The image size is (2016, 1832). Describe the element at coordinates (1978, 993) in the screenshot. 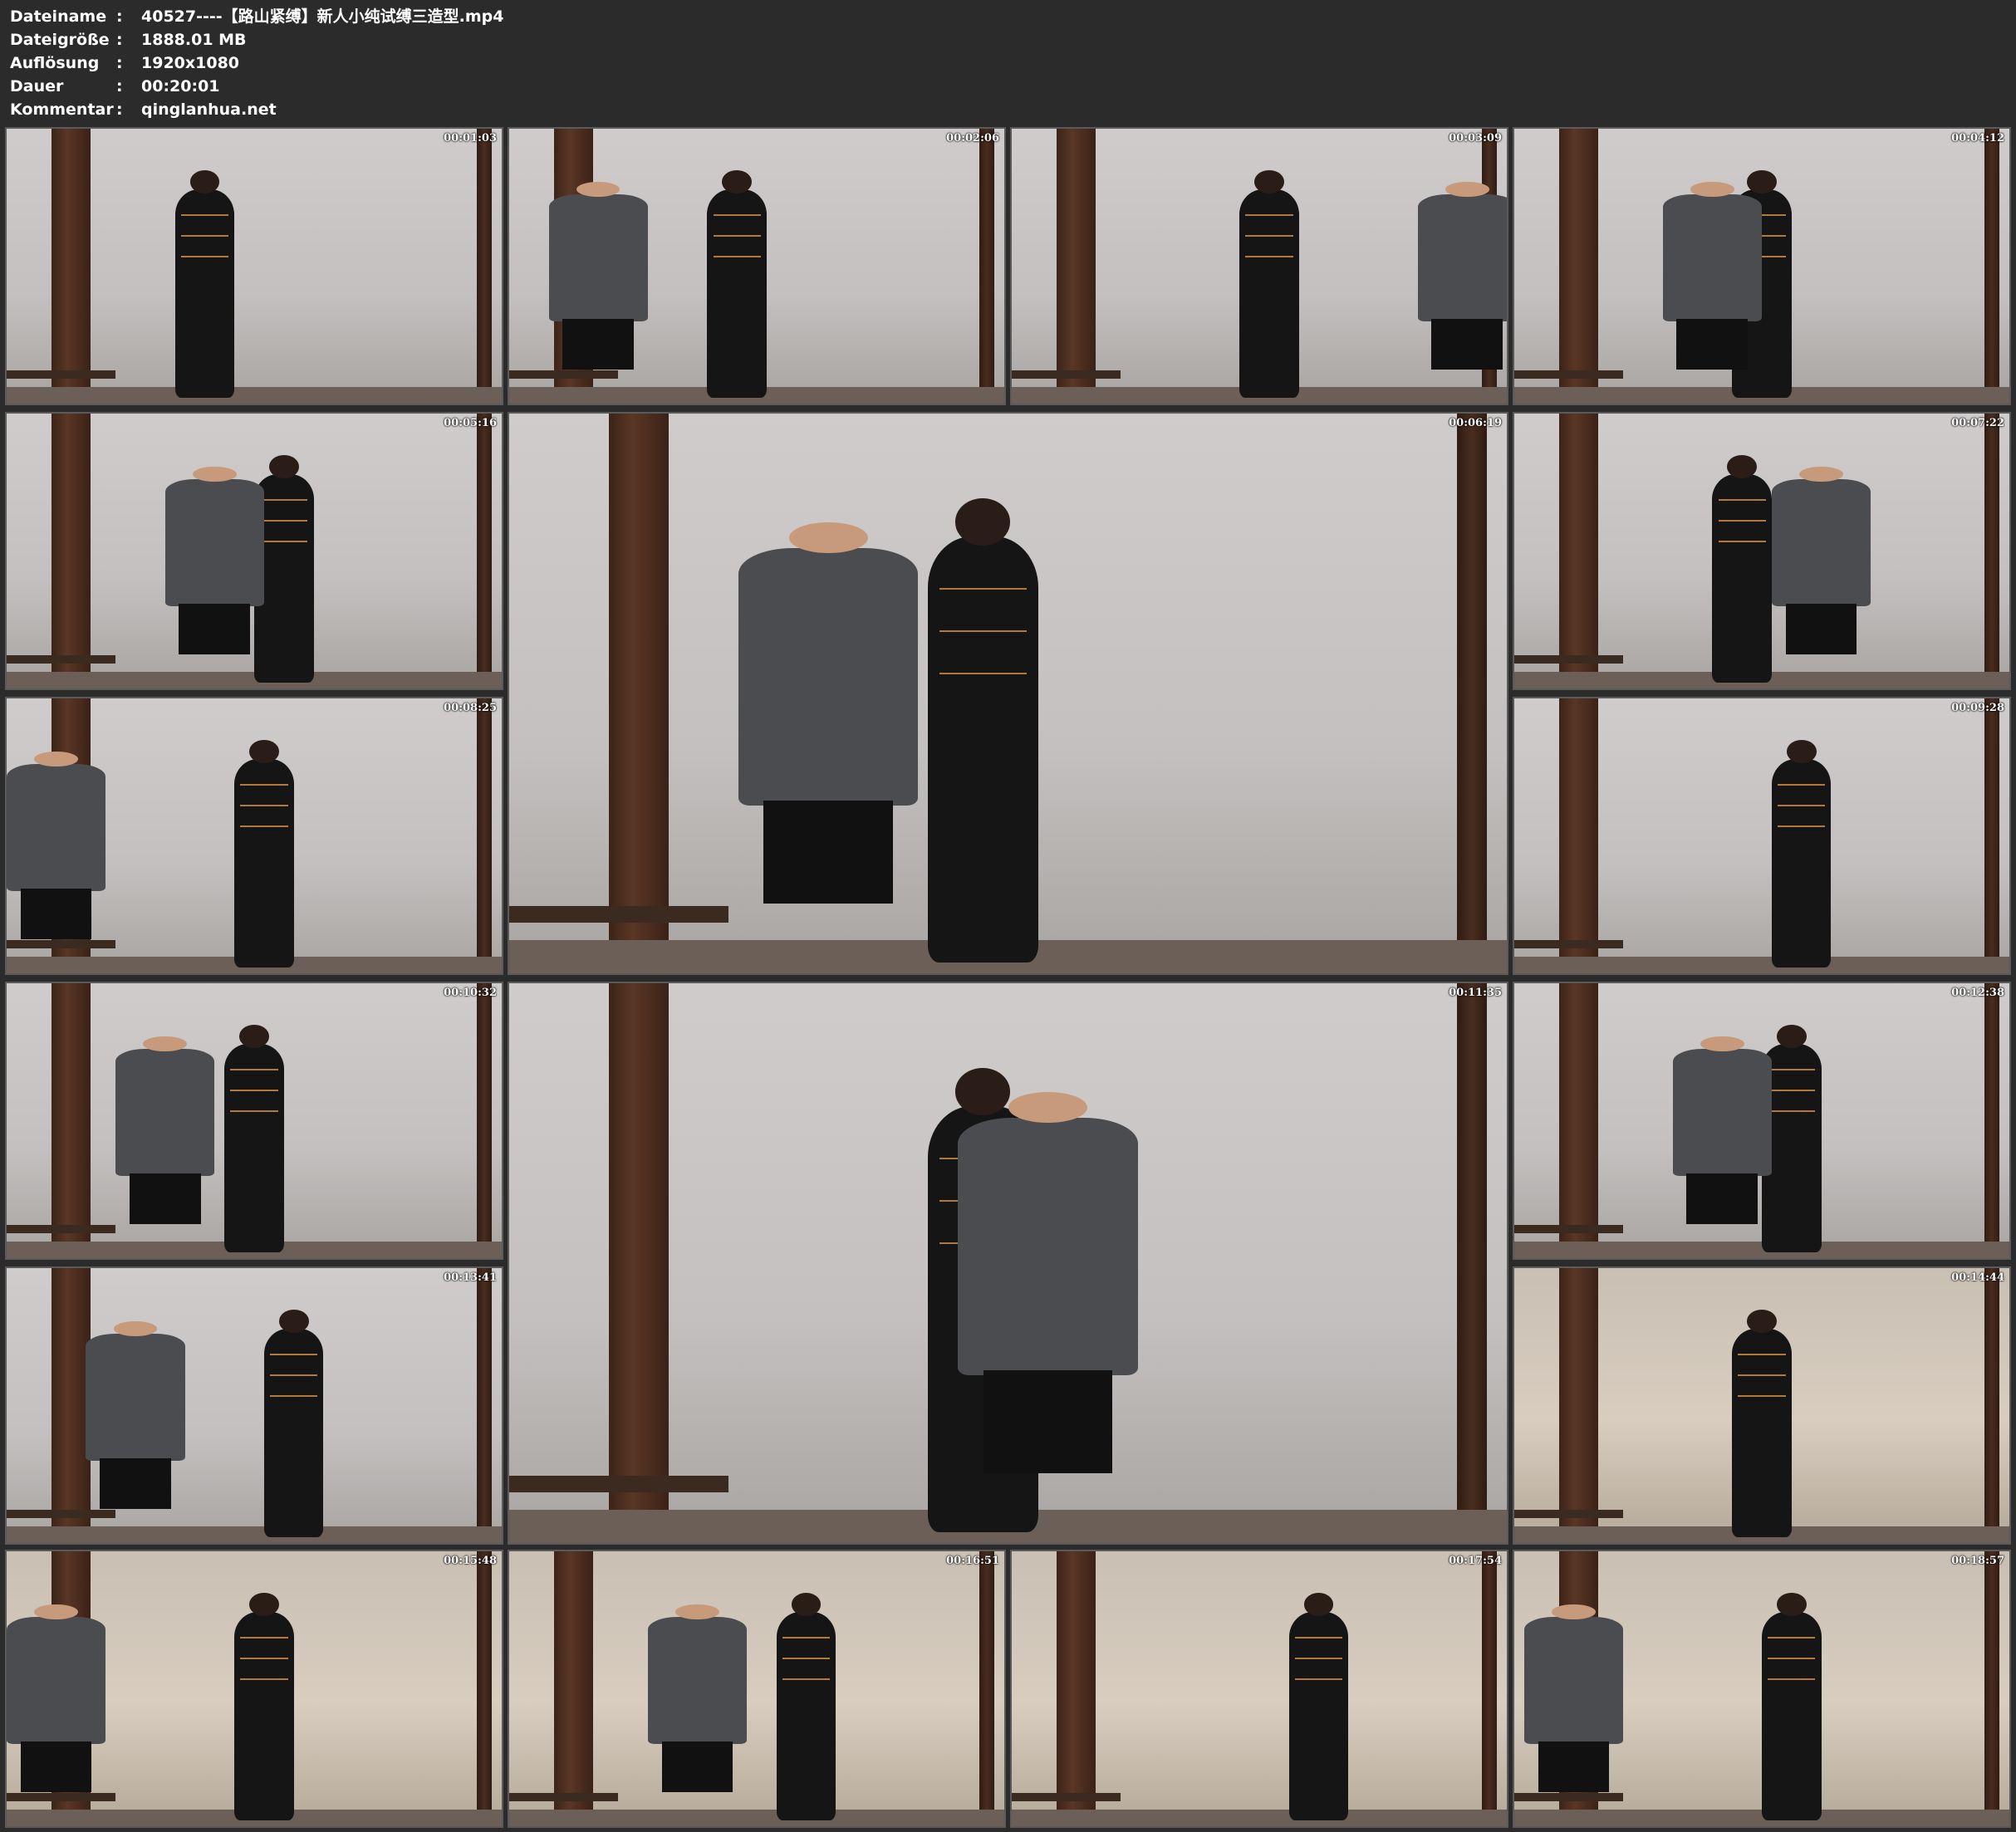

I see `timestamp-label: 00:12:38` at that location.